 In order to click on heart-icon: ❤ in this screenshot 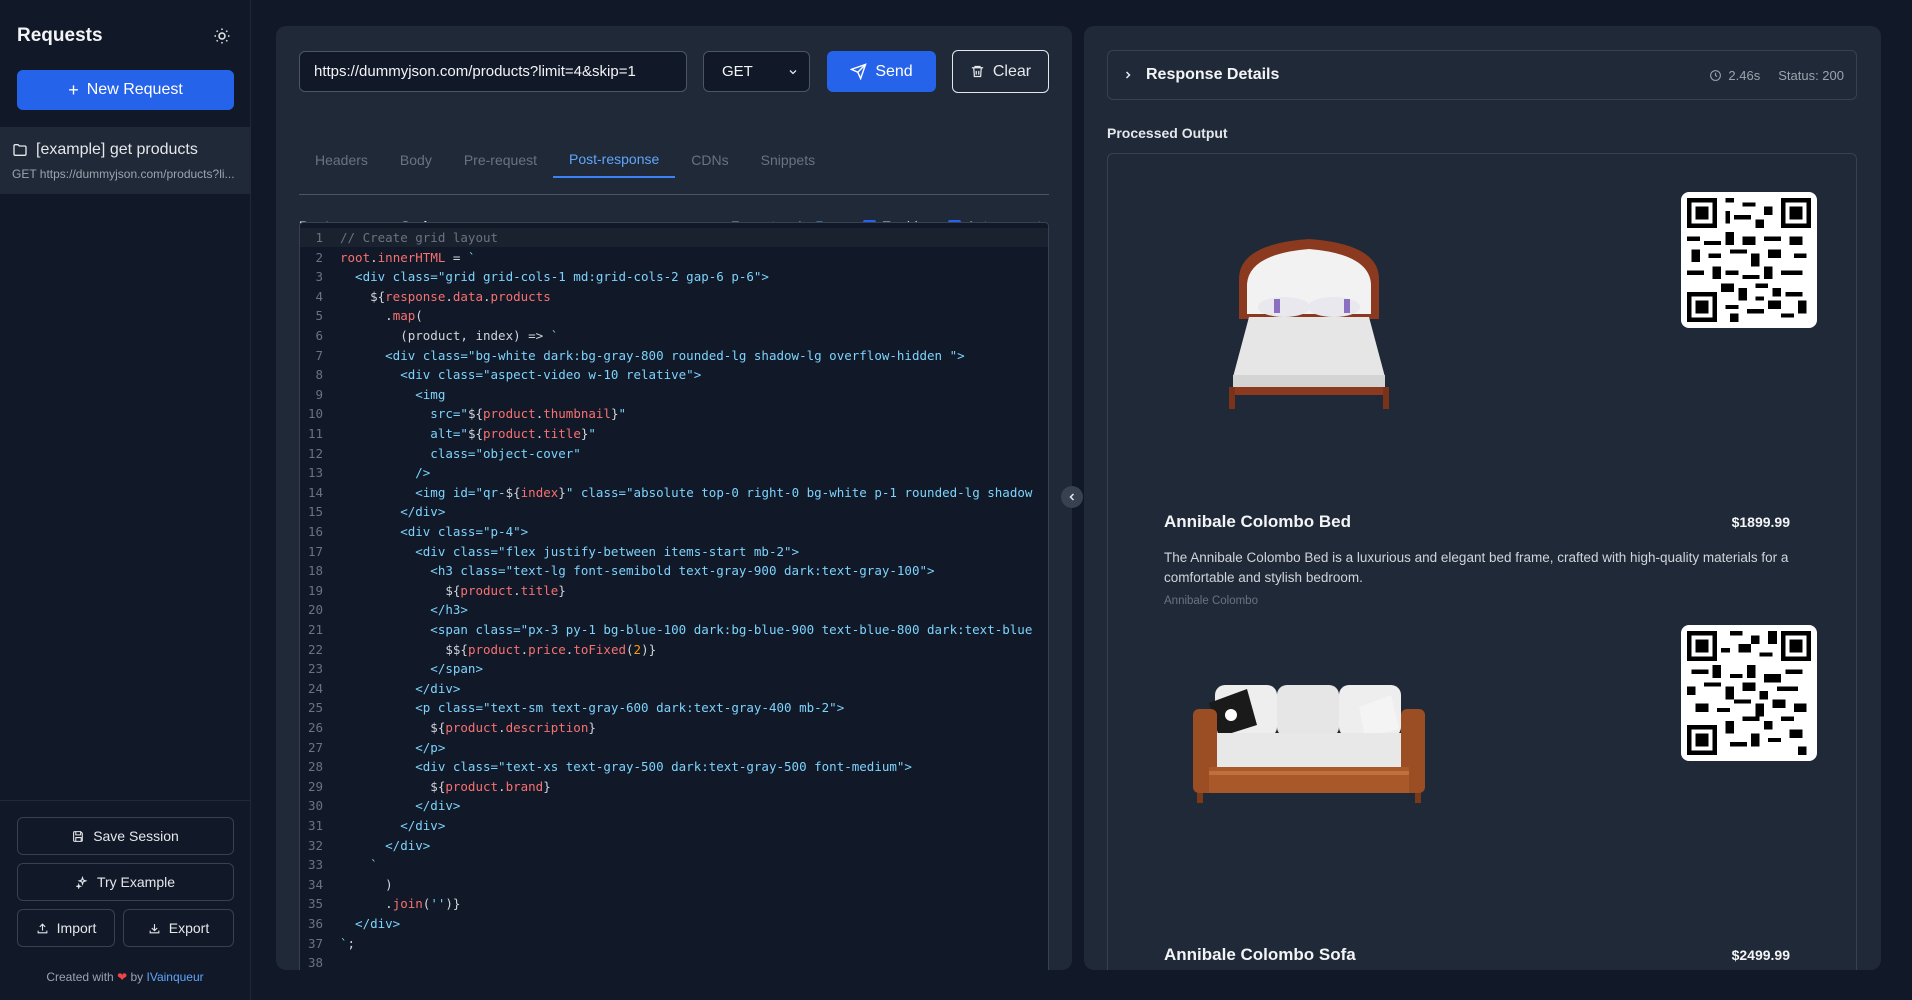, I will do `click(122, 977)`.